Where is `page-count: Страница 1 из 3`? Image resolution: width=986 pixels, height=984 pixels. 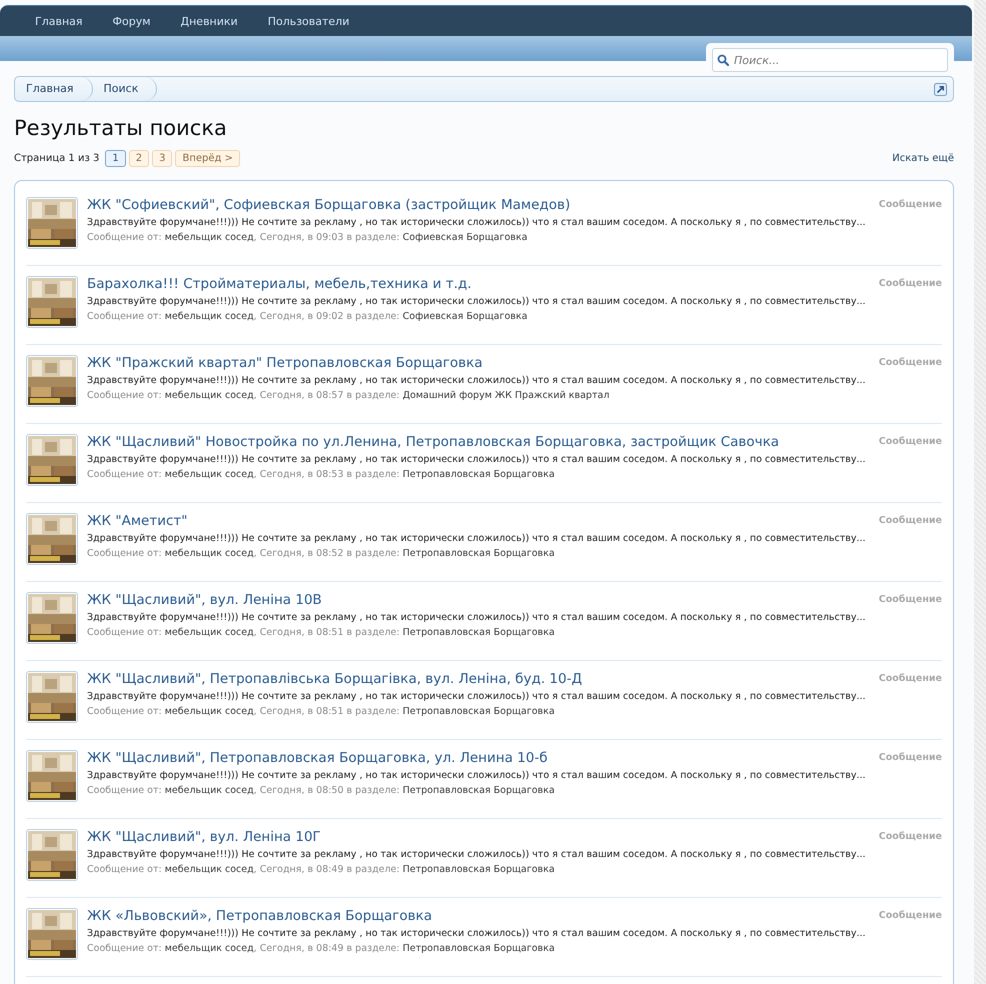
page-count: Страница 1 из 3 is located at coordinates (57, 158).